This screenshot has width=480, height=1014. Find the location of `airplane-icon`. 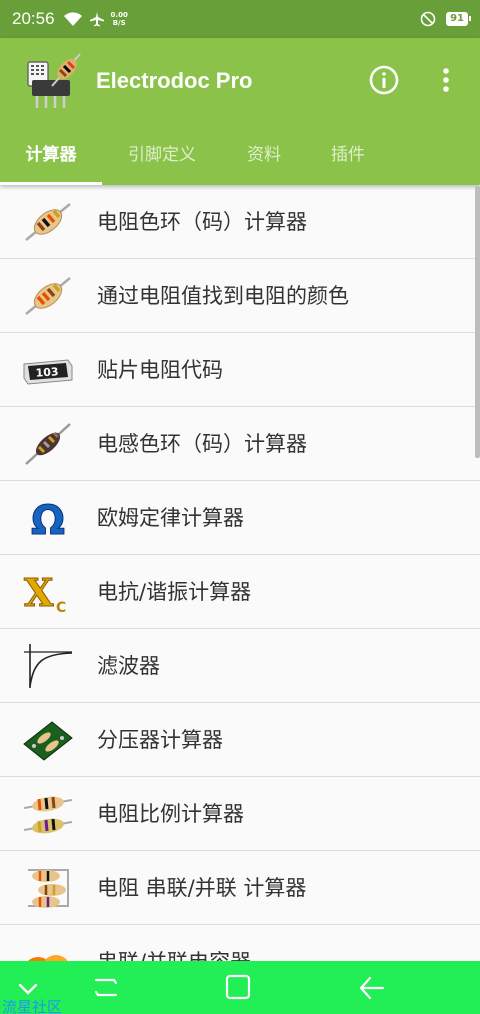

airplane-icon is located at coordinates (96, 19).